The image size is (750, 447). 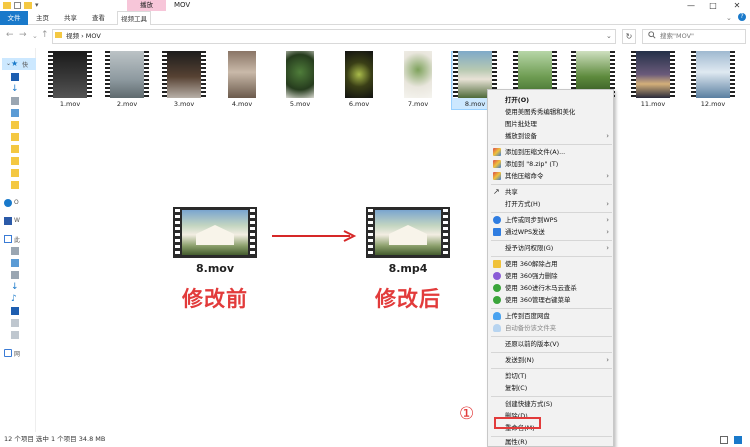 I want to click on wps-cloud-icon, so click(x=8, y=221).